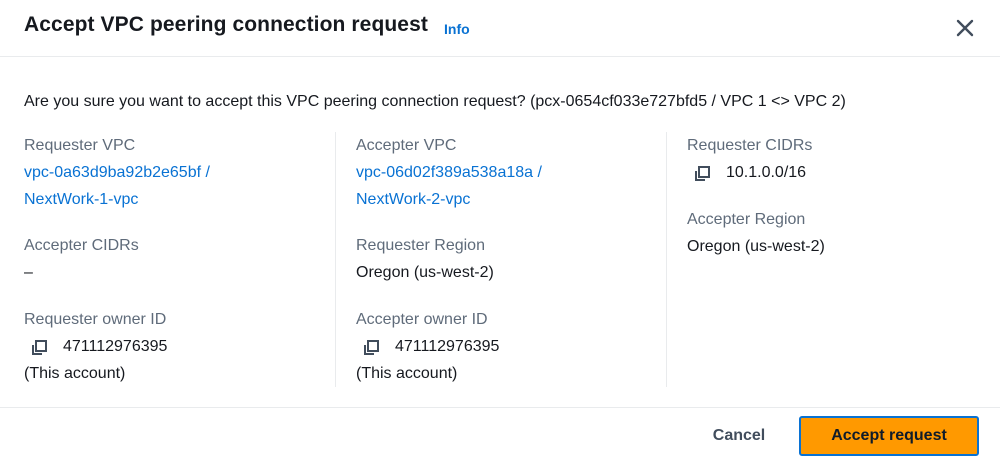 This screenshot has height=460, width=1000. Describe the element at coordinates (447, 346) in the screenshot. I see `accepter-owner-id: 471112976395` at that location.